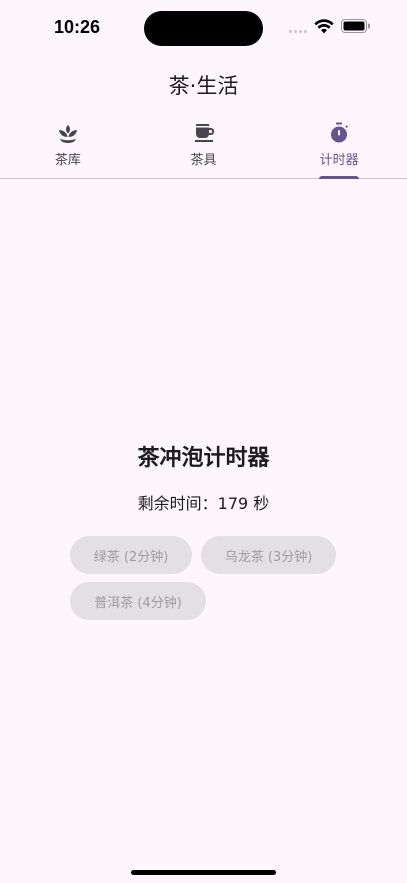 The image size is (407, 883). Describe the element at coordinates (355, 26) in the screenshot. I see `battery-icon` at that location.